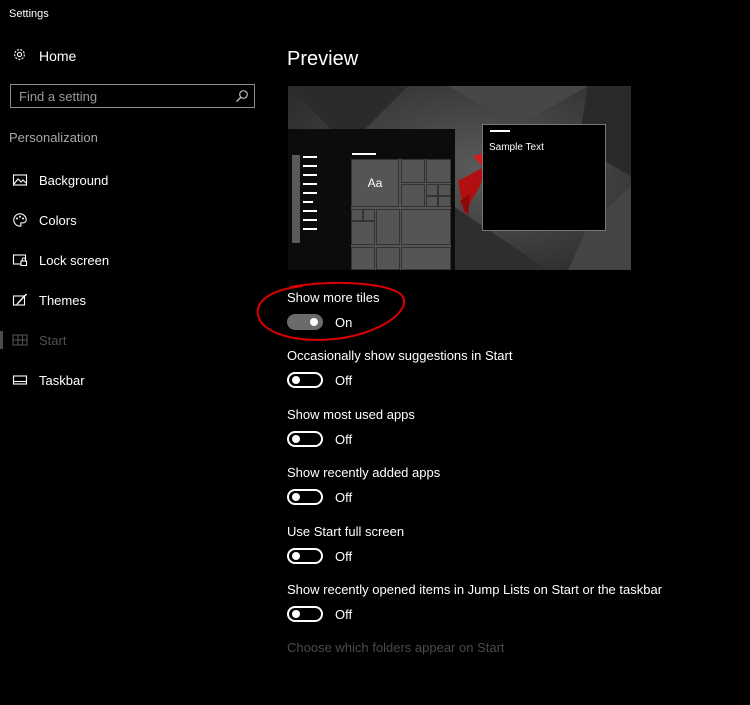  Describe the element at coordinates (124, 96) in the screenshot. I see `search-input` at that location.